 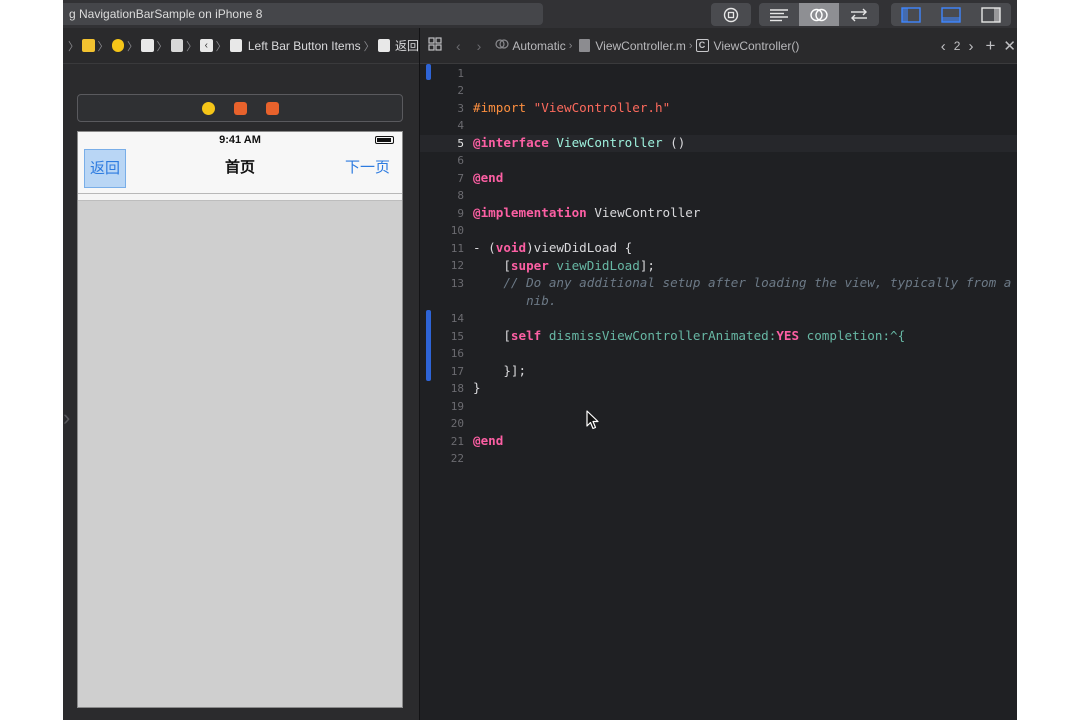 What do you see at coordinates (502, 45) in the screenshot?
I see `automatic-icon` at bounding box center [502, 45].